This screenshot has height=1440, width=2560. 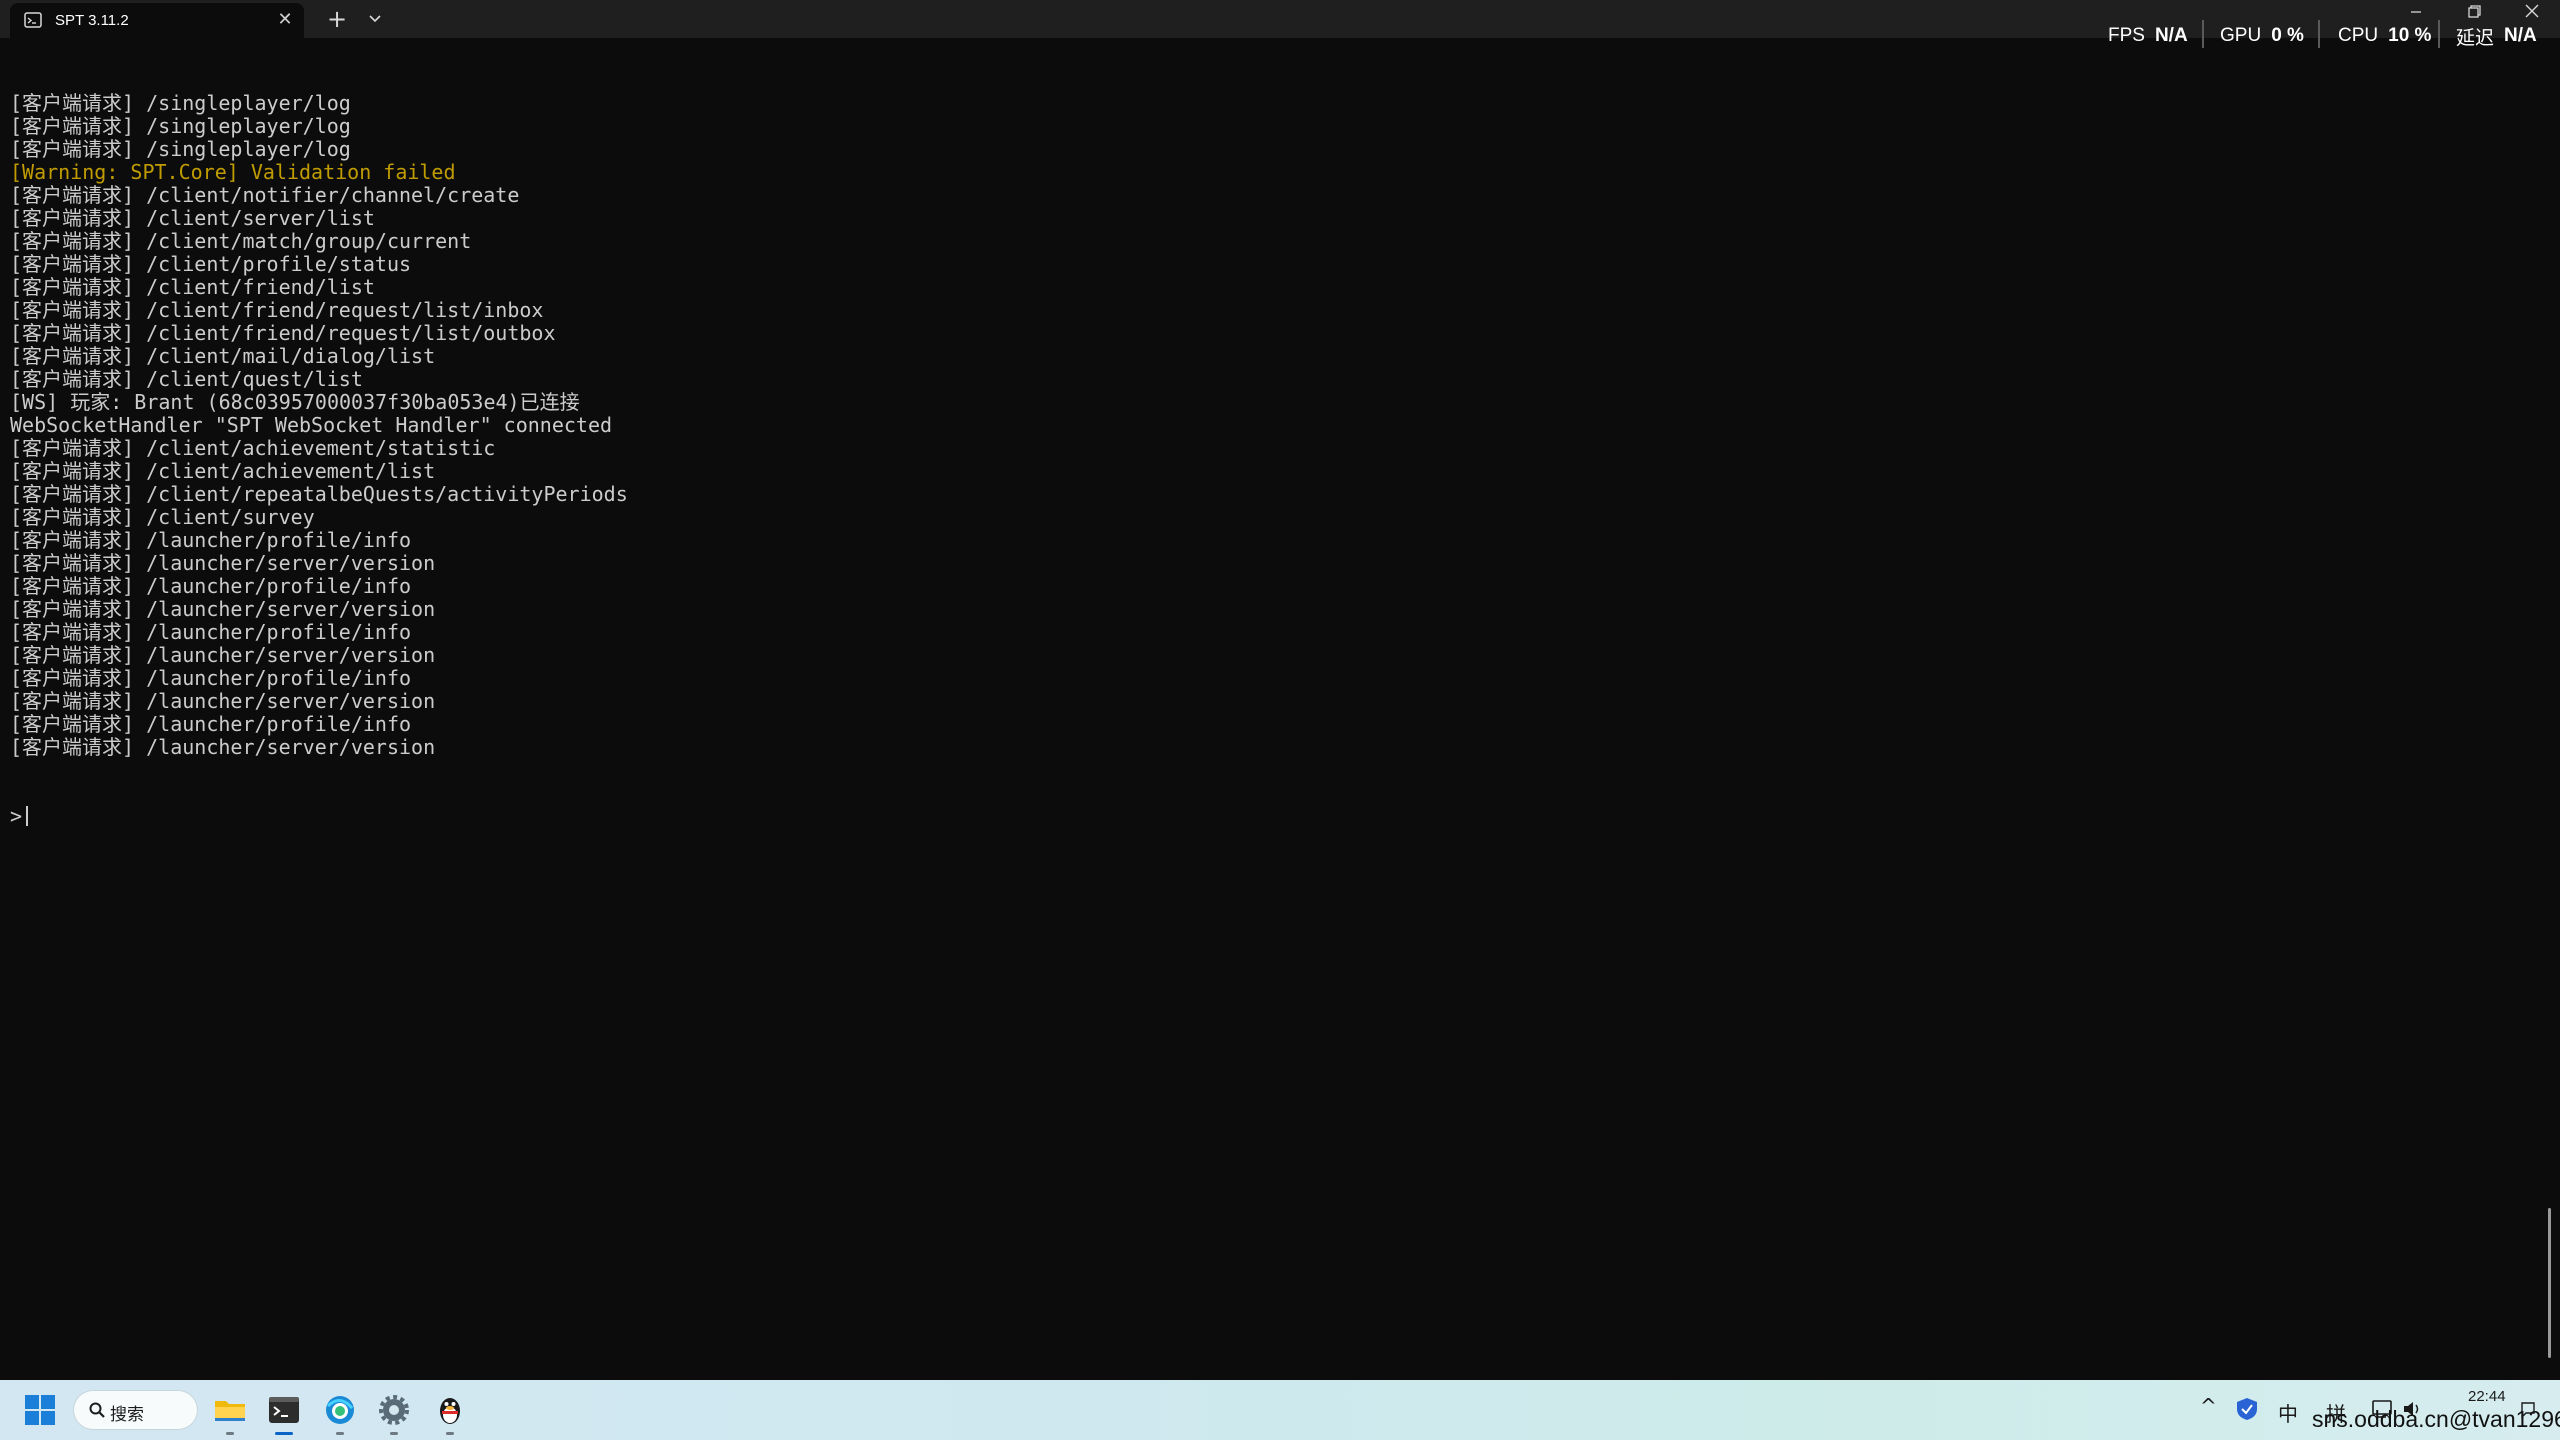 What do you see at coordinates (27, 816) in the screenshot?
I see `text-cursor` at bounding box center [27, 816].